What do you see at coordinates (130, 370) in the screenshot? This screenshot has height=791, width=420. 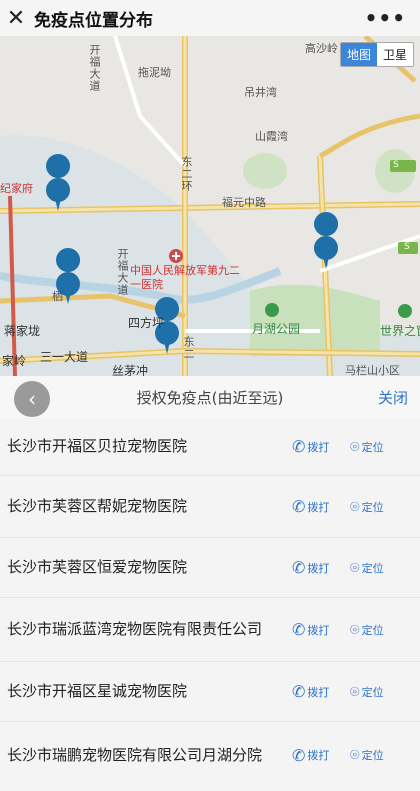 I see `map-label: 丝茅冲` at bounding box center [130, 370].